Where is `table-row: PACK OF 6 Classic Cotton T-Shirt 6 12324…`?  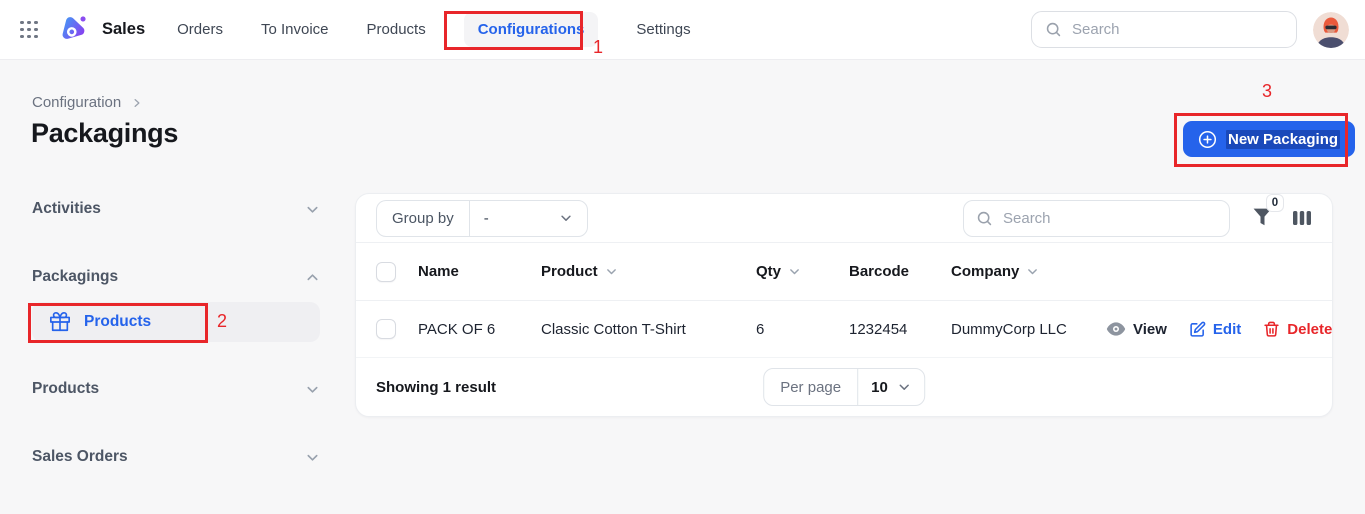 table-row: PACK OF 6 Classic Cotton T-Shirt 6 12324… is located at coordinates (844, 329).